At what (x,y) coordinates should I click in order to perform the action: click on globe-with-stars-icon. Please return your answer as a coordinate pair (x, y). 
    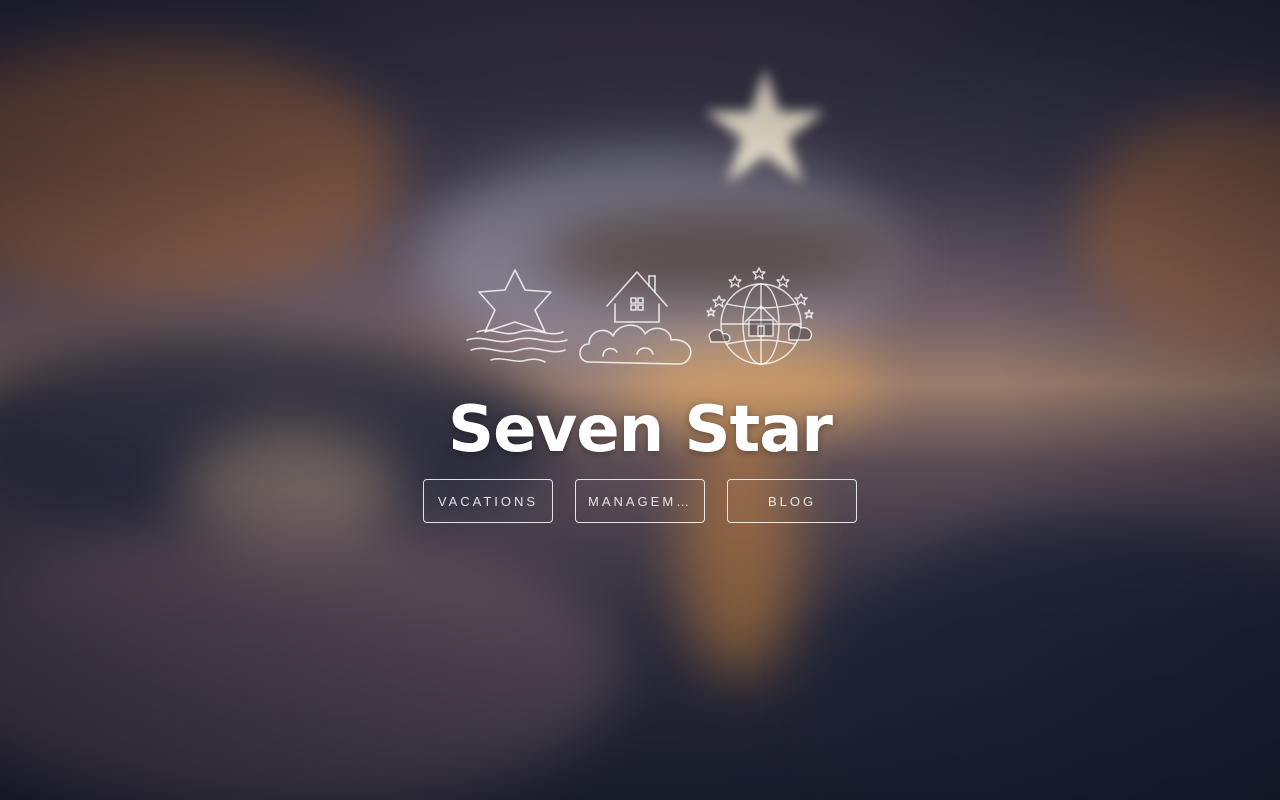
    Looking at the image, I should click on (760, 316).